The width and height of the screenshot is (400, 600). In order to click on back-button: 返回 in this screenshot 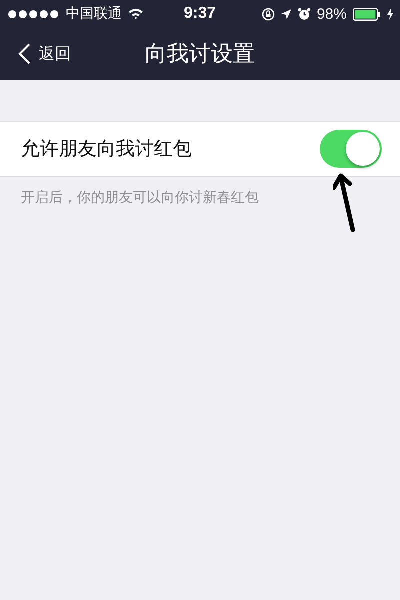, I will do `click(44, 54)`.